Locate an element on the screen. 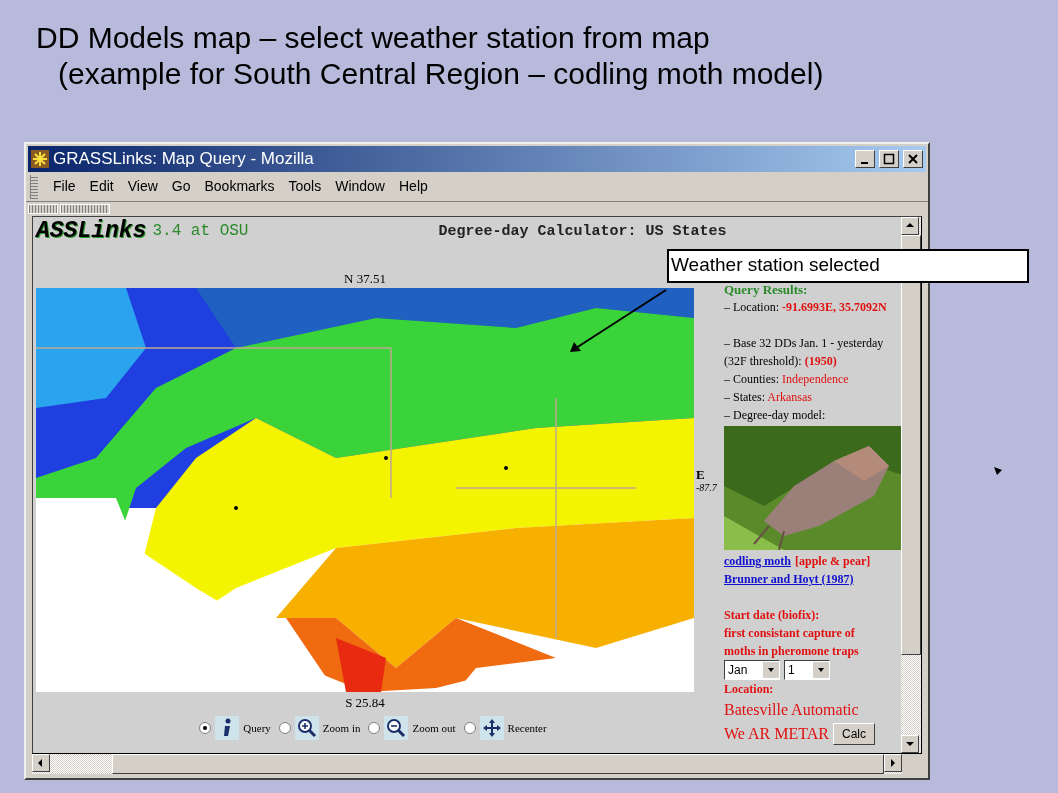 The image size is (1058, 793). menu-item: Edit is located at coordinates (101, 186).